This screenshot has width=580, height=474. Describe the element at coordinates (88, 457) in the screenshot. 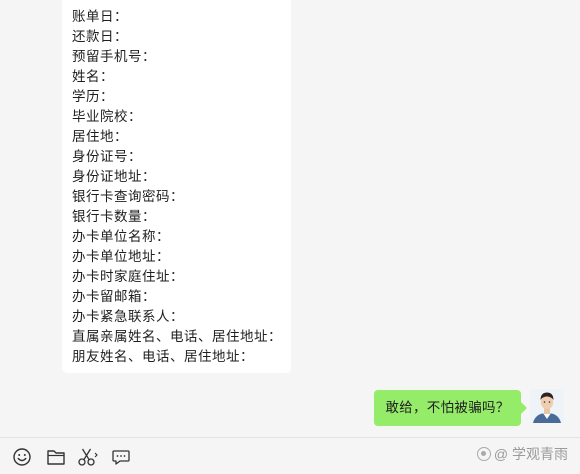

I see `scissors-icon` at that location.